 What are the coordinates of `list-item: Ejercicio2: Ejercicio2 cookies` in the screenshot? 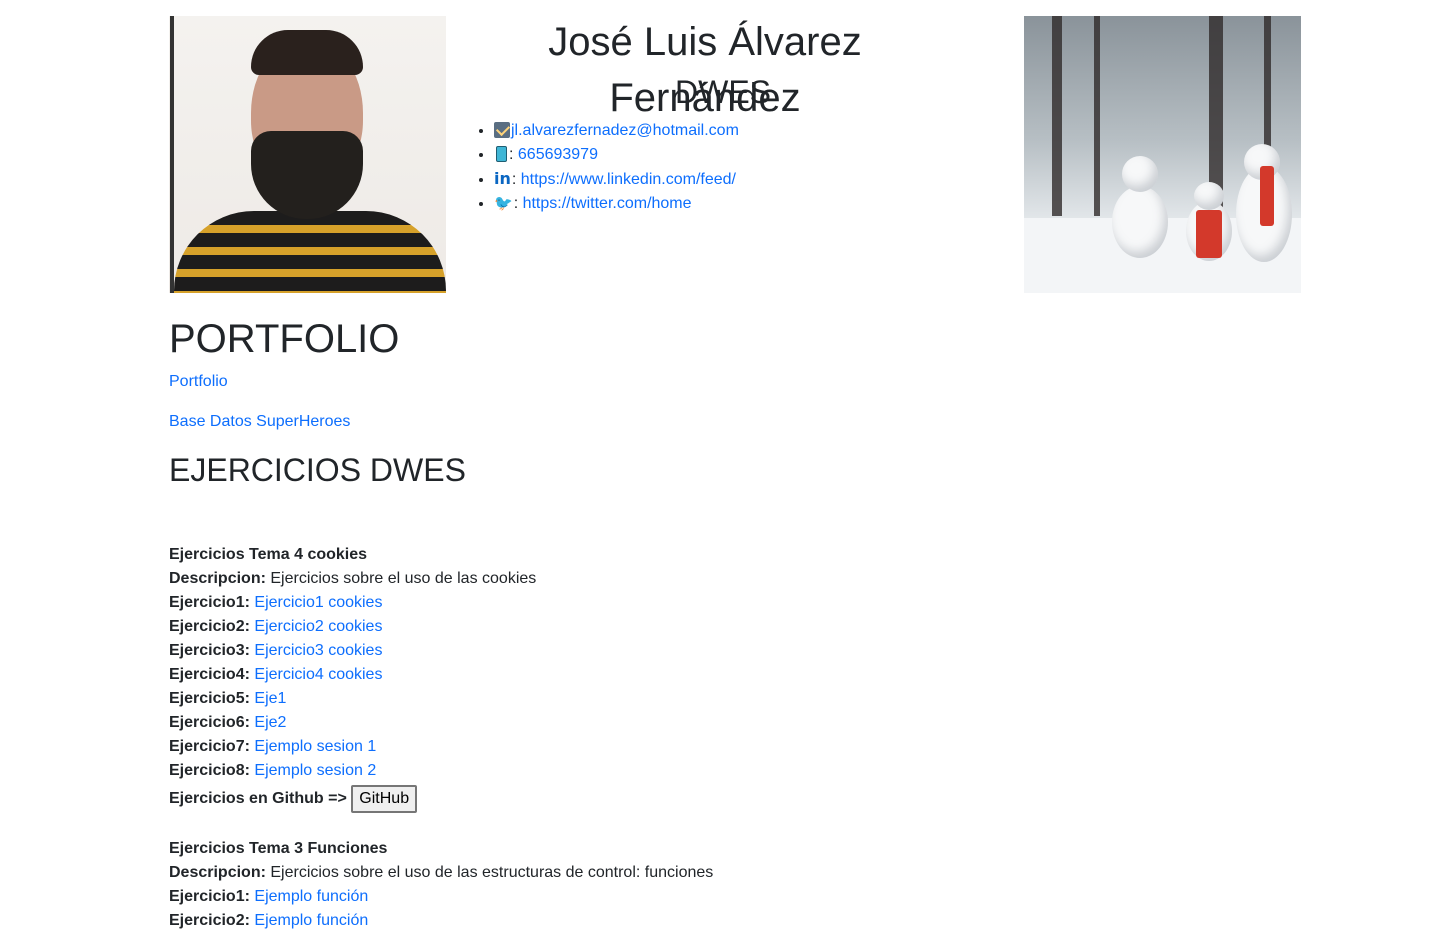 It's located at (276, 626).